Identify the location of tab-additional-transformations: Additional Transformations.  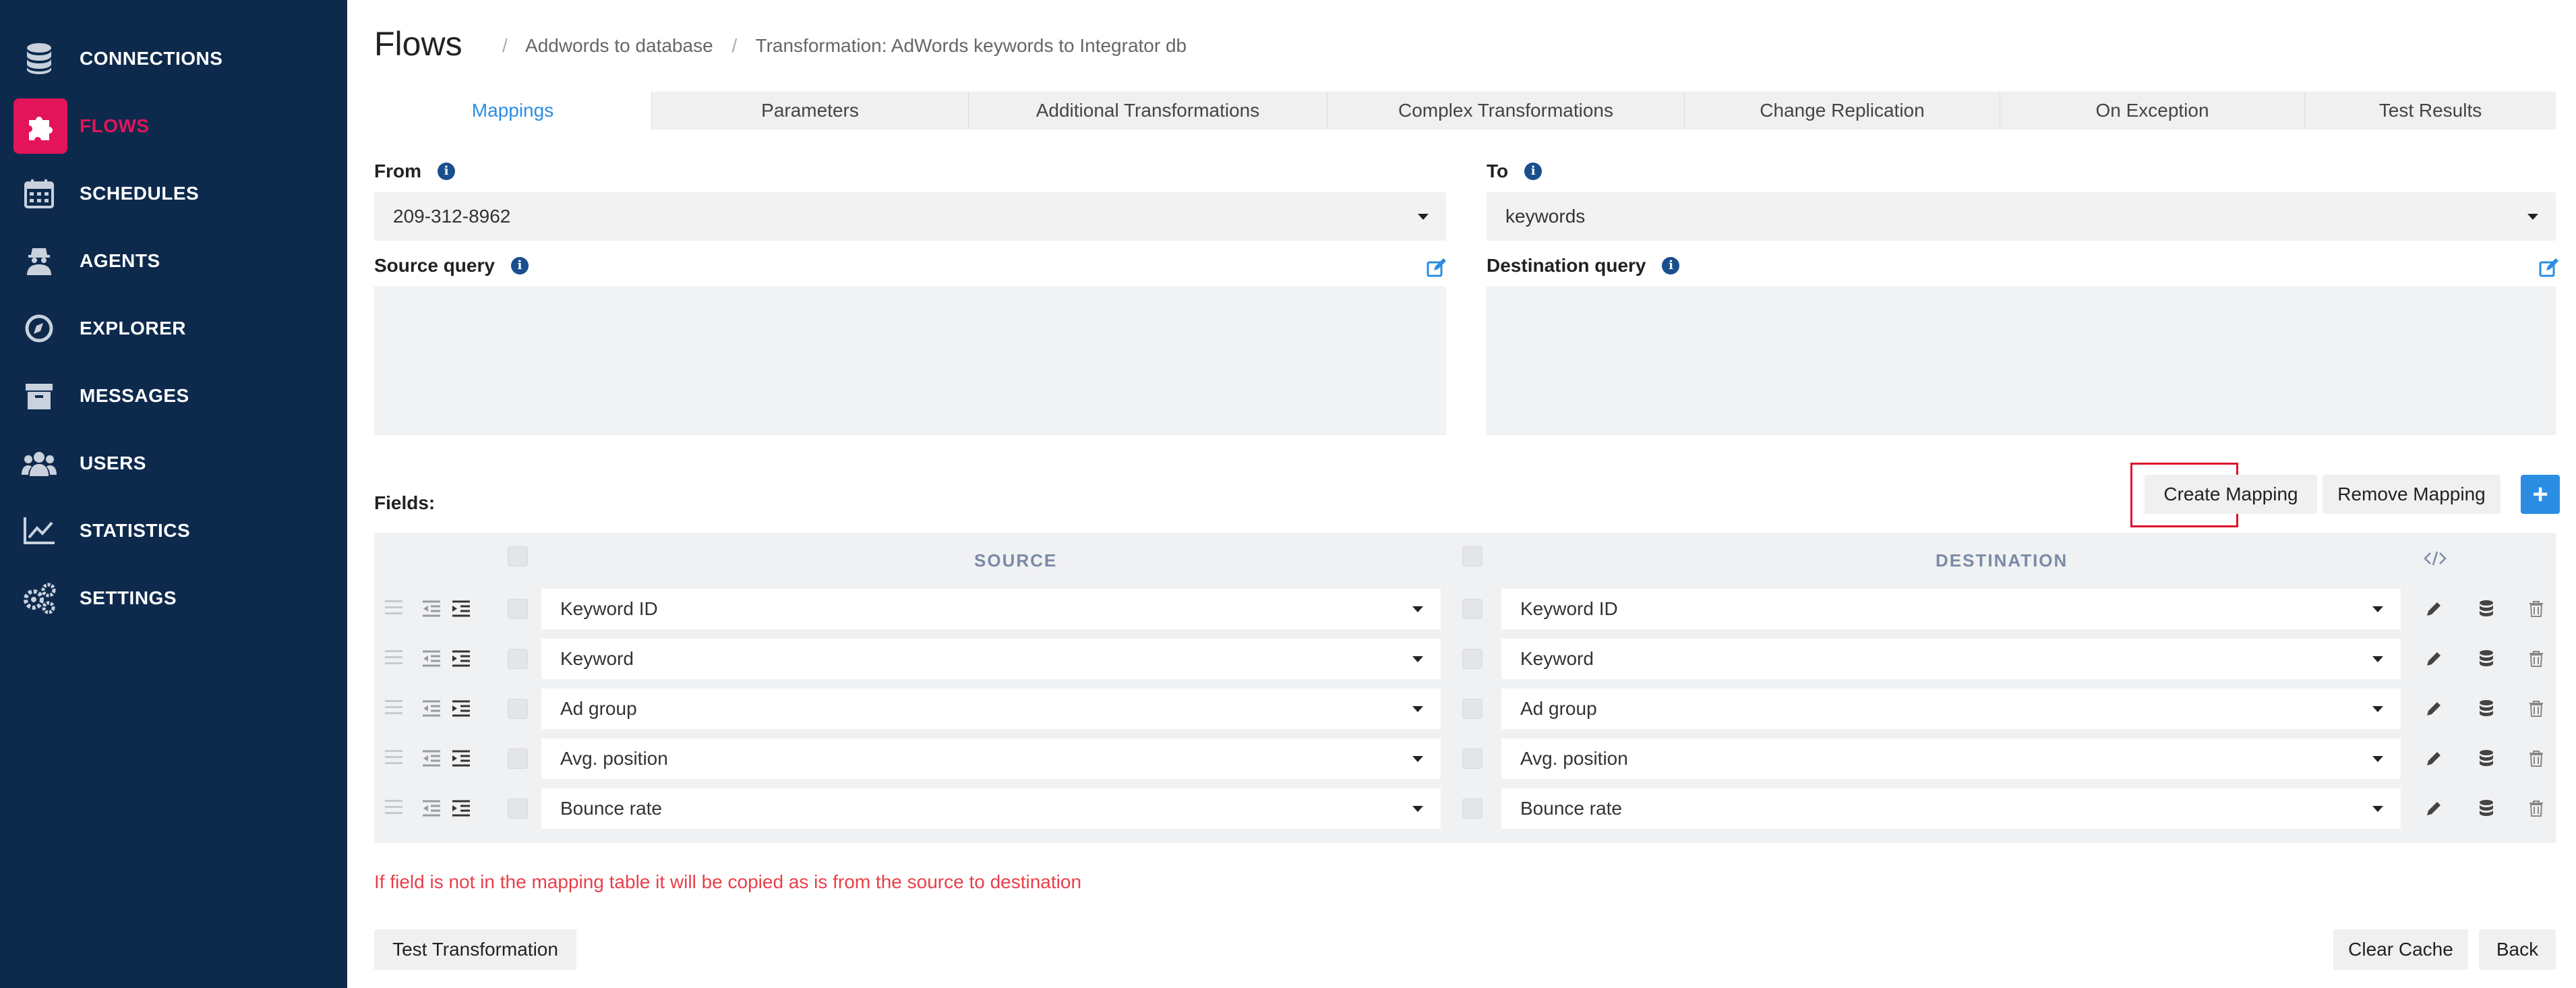
(1147, 110).